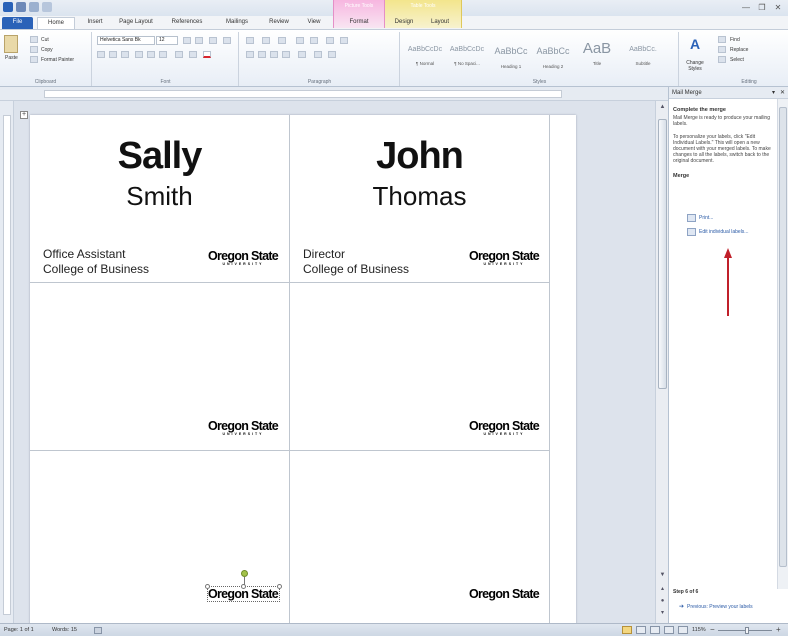 Image resolution: width=788 pixels, height=636 pixels. What do you see at coordinates (627, 630) in the screenshot?
I see `print-layout-icon` at bounding box center [627, 630].